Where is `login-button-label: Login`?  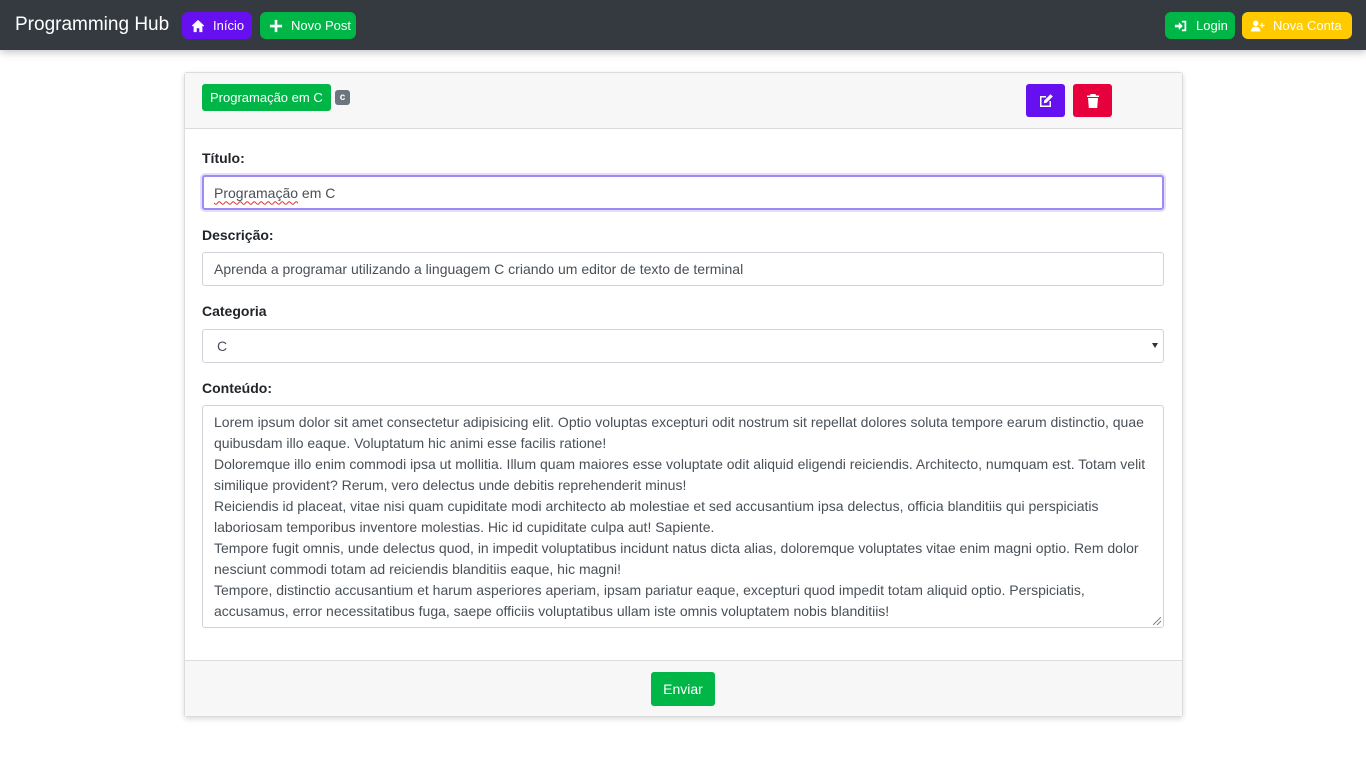
login-button-label: Login is located at coordinates (1212, 25).